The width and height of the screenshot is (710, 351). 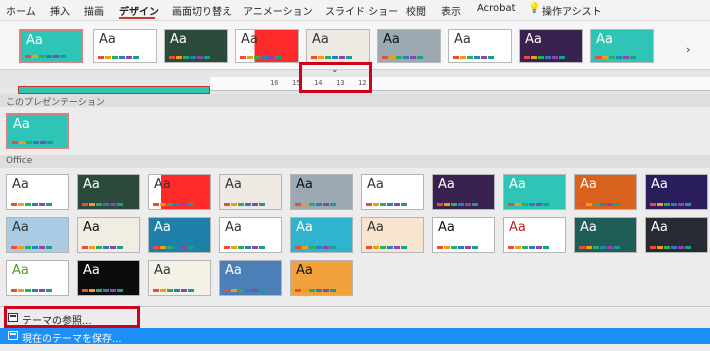 I want to click on tab-home: ホーム, so click(x=21, y=10).